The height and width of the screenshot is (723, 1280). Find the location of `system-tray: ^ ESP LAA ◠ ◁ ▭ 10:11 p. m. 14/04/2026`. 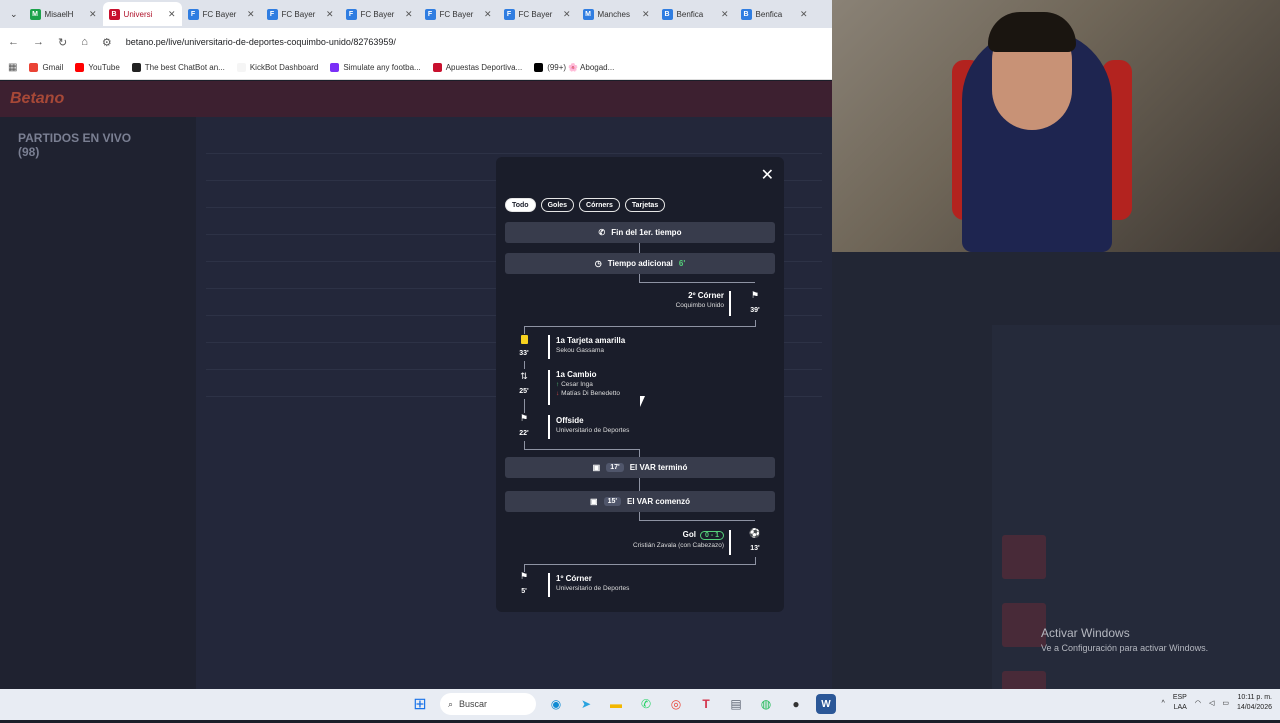

system-tray: ^ ESP LAA ◠ ◁ ▭ 10:11 p. m. 14/04/2026 is located at coordinates (1217, 703).